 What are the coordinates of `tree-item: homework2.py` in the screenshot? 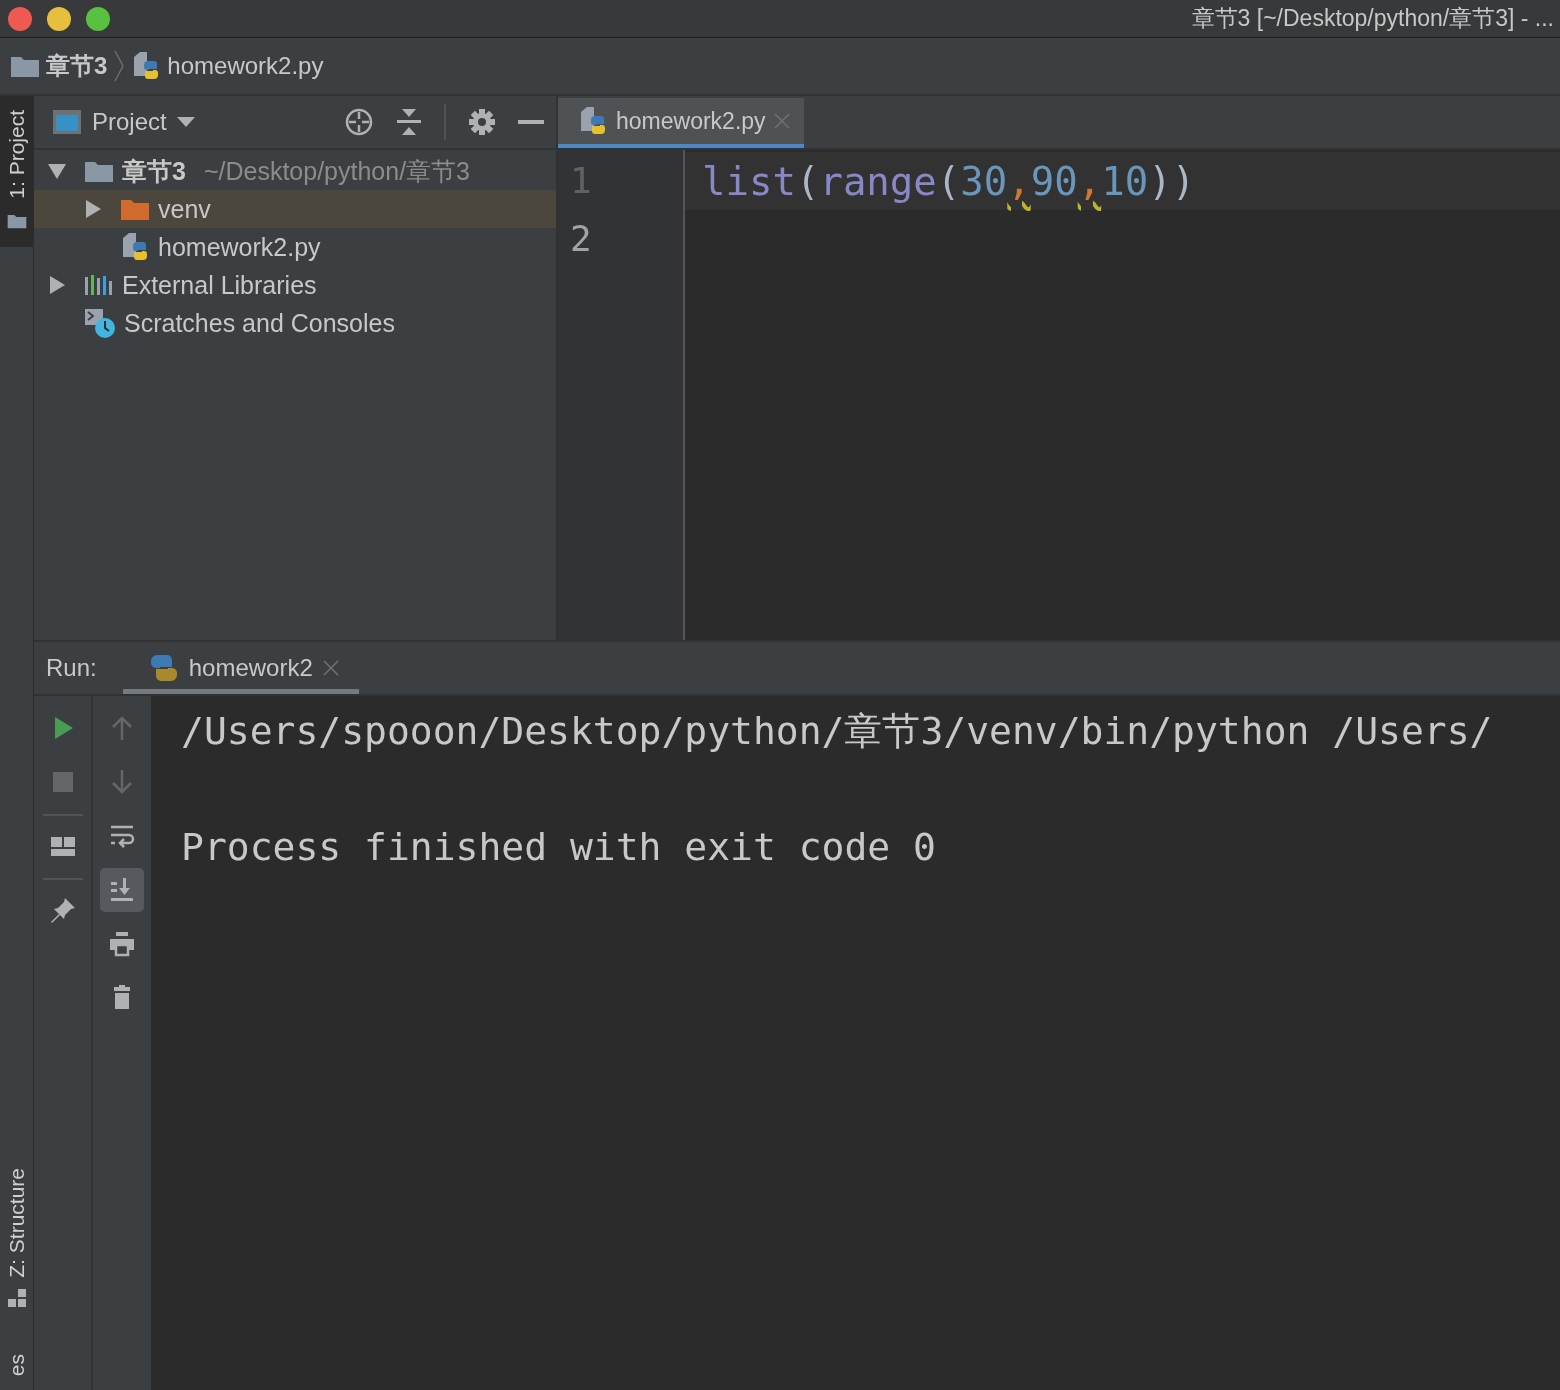 It's located at (295, 247).